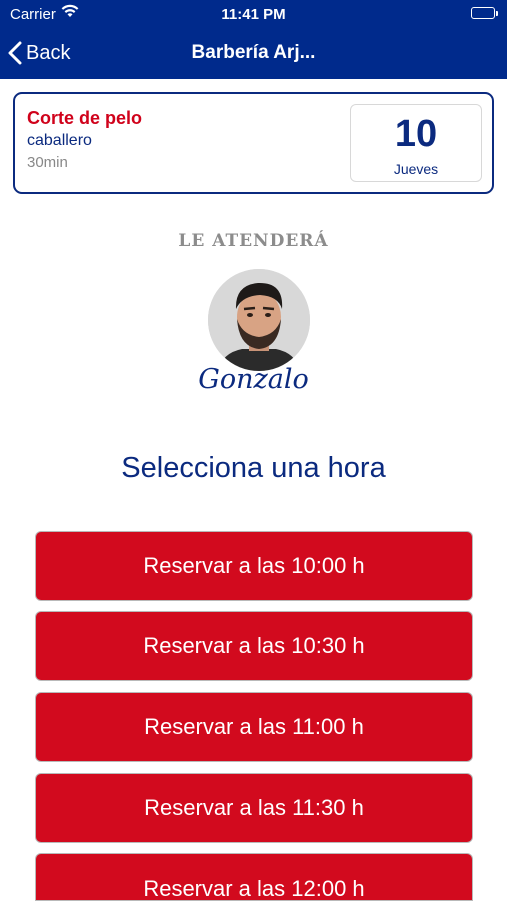 The width and height of the screenshot is (507, 902). Describe the element at coordinates (259, 320) in the screenshot. I see `barber-avatar` at that location.